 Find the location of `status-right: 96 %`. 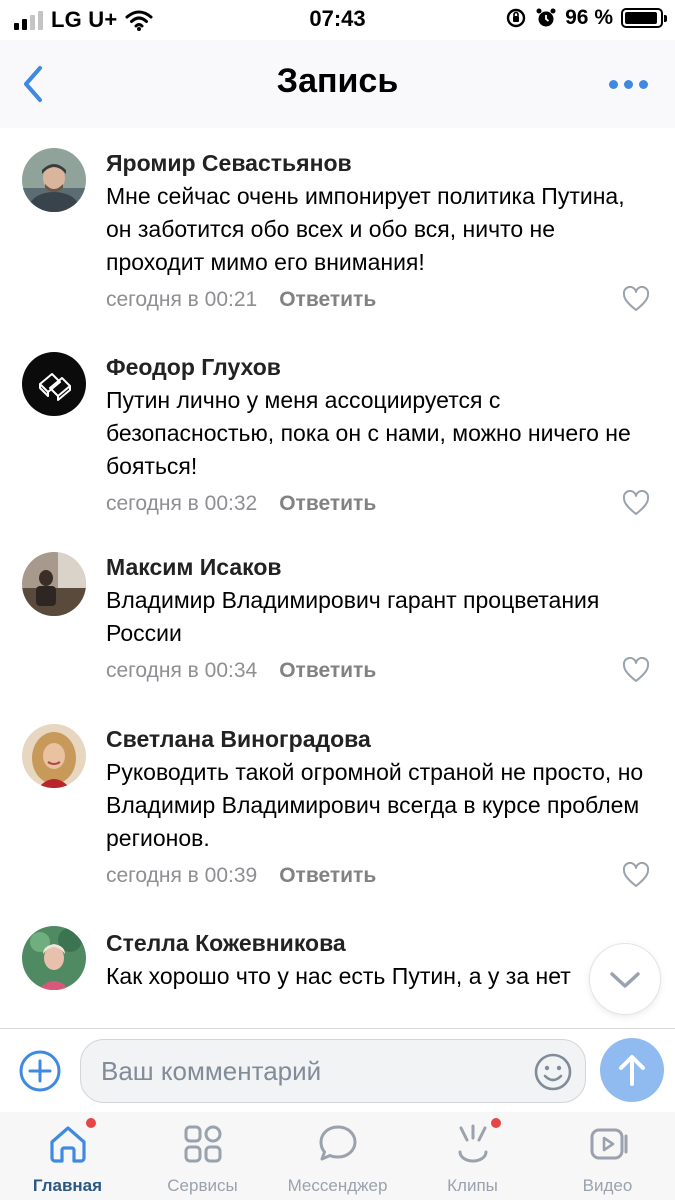

status-right: 96 % is located at coordinates (586, 18).